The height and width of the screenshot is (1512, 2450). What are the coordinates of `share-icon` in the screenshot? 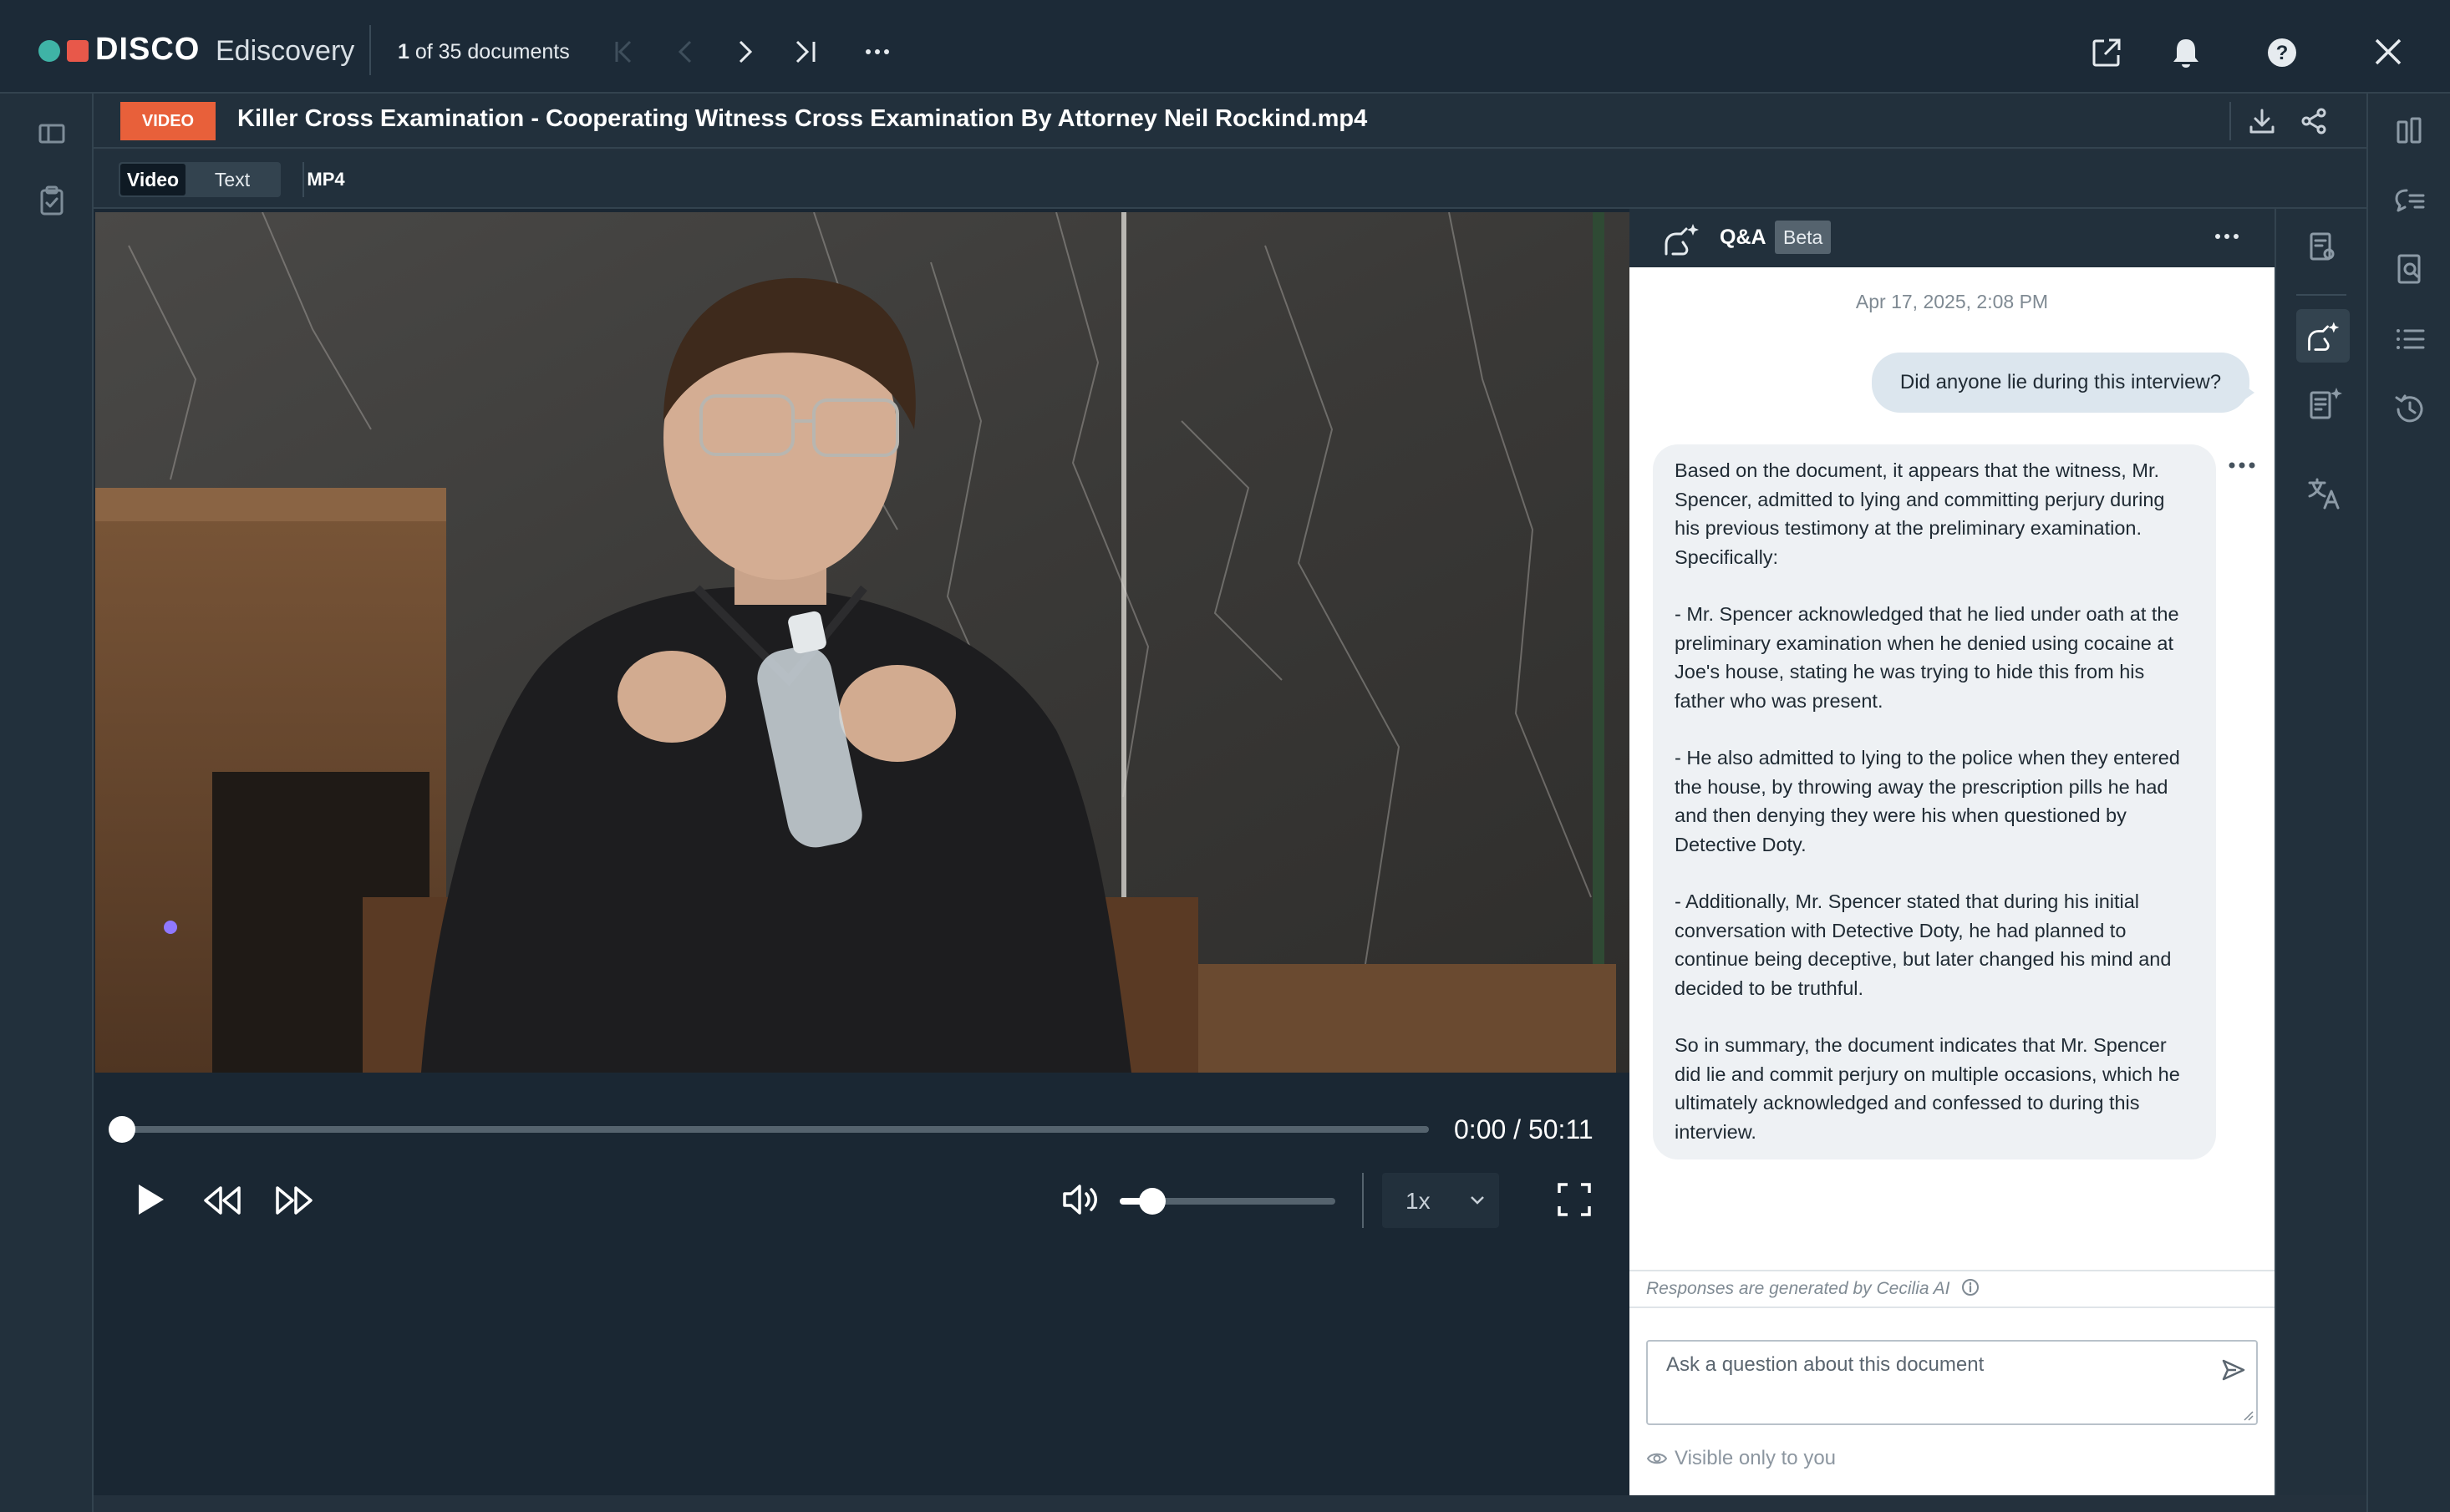 It's located at (2314, 121).